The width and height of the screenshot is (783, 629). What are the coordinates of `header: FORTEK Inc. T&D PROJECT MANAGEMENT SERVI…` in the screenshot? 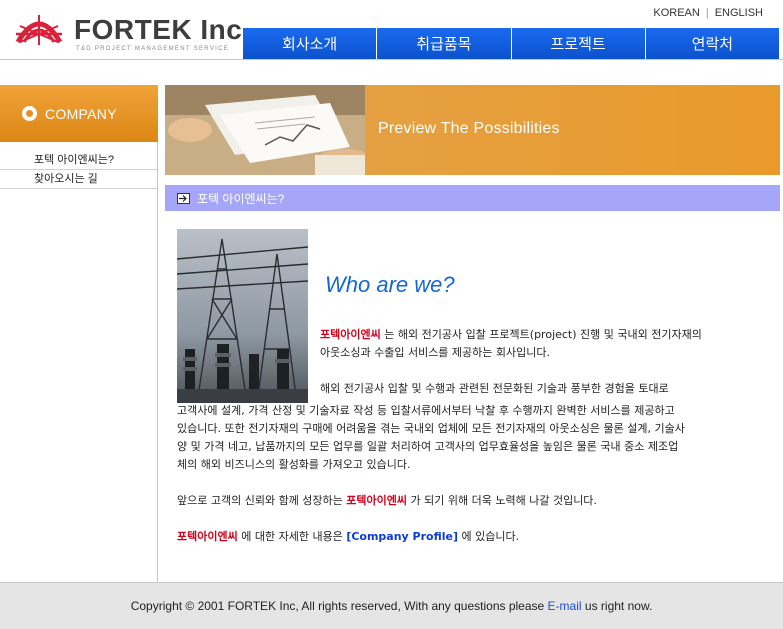 It's located at (391, 30).